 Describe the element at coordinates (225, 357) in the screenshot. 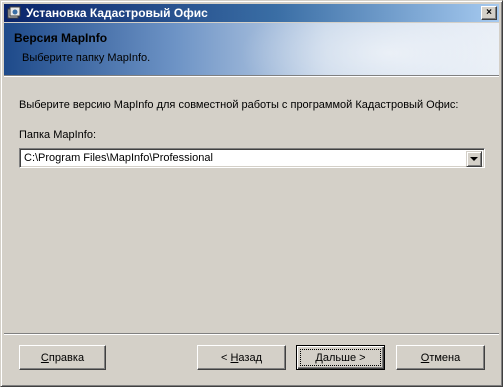

I see `back-prefix: <` at that location.